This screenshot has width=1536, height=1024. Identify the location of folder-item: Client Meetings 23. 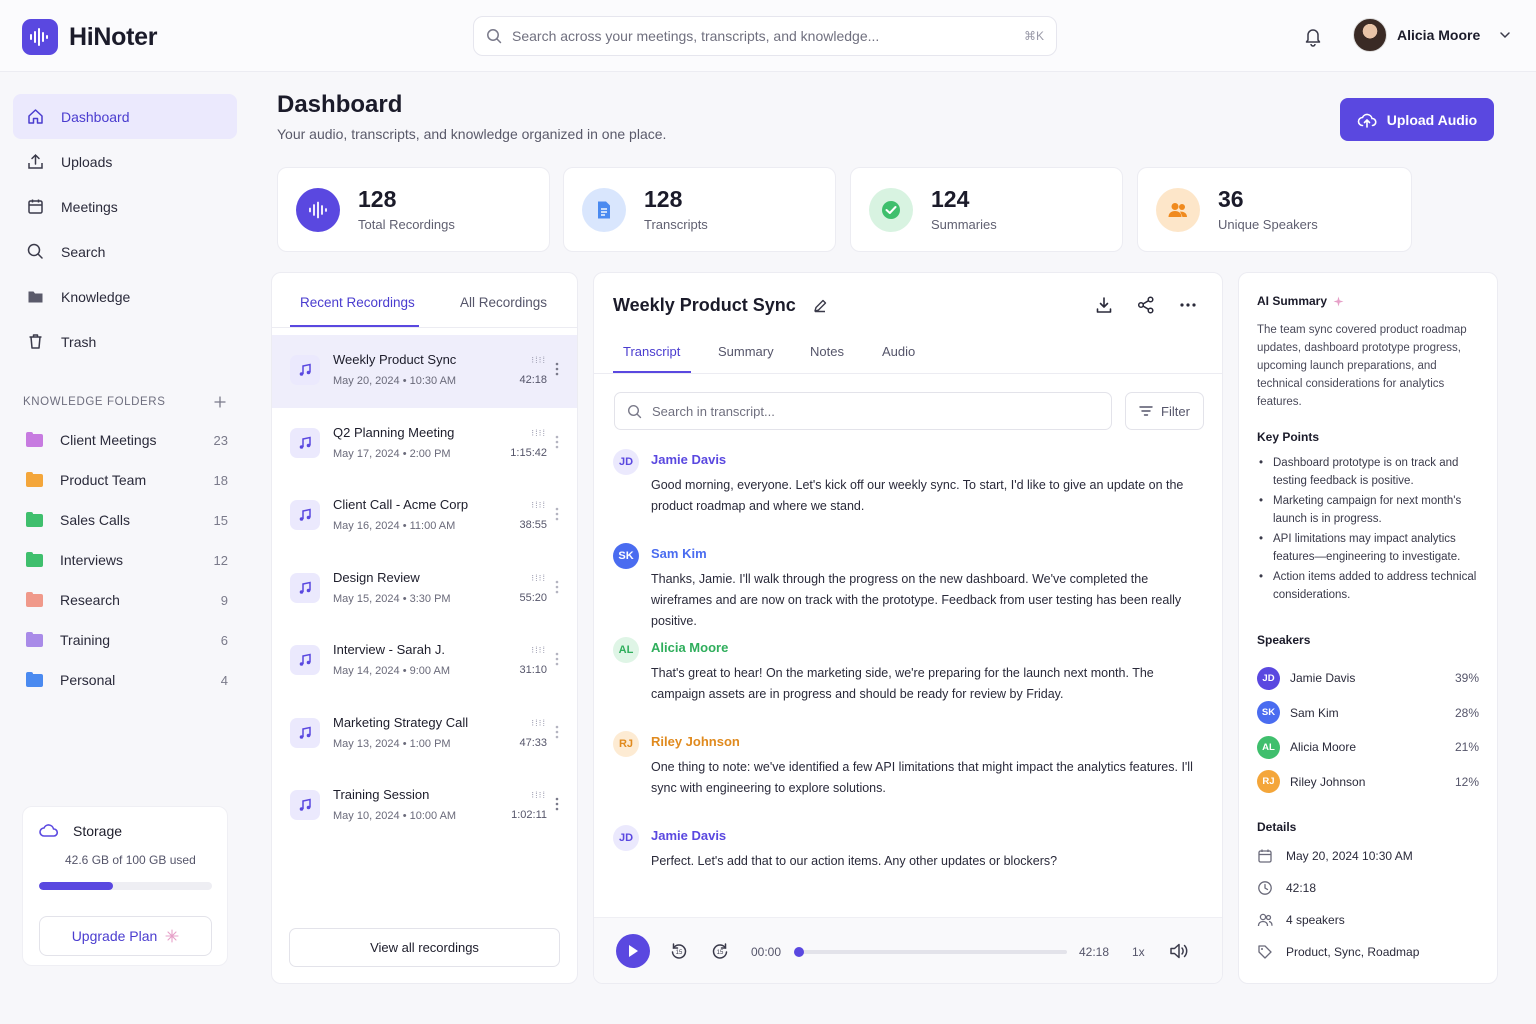
(127, 440).